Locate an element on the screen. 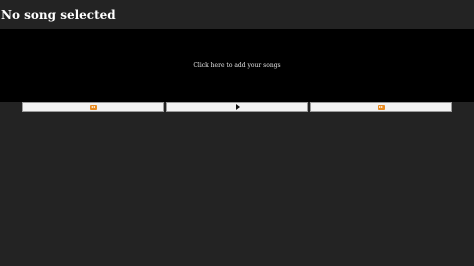  previous-button is located at coordinates (93, 107).